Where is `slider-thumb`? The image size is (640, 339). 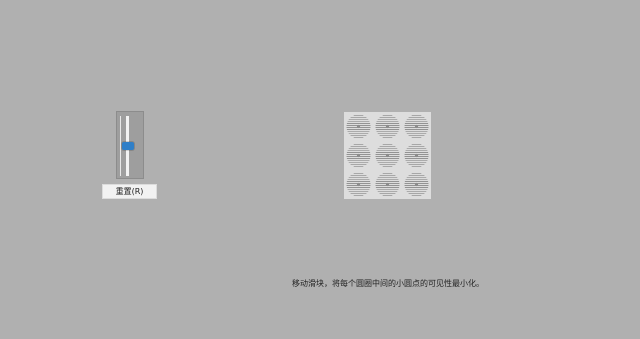 slider-thumb is located at coordinates (128, 146).